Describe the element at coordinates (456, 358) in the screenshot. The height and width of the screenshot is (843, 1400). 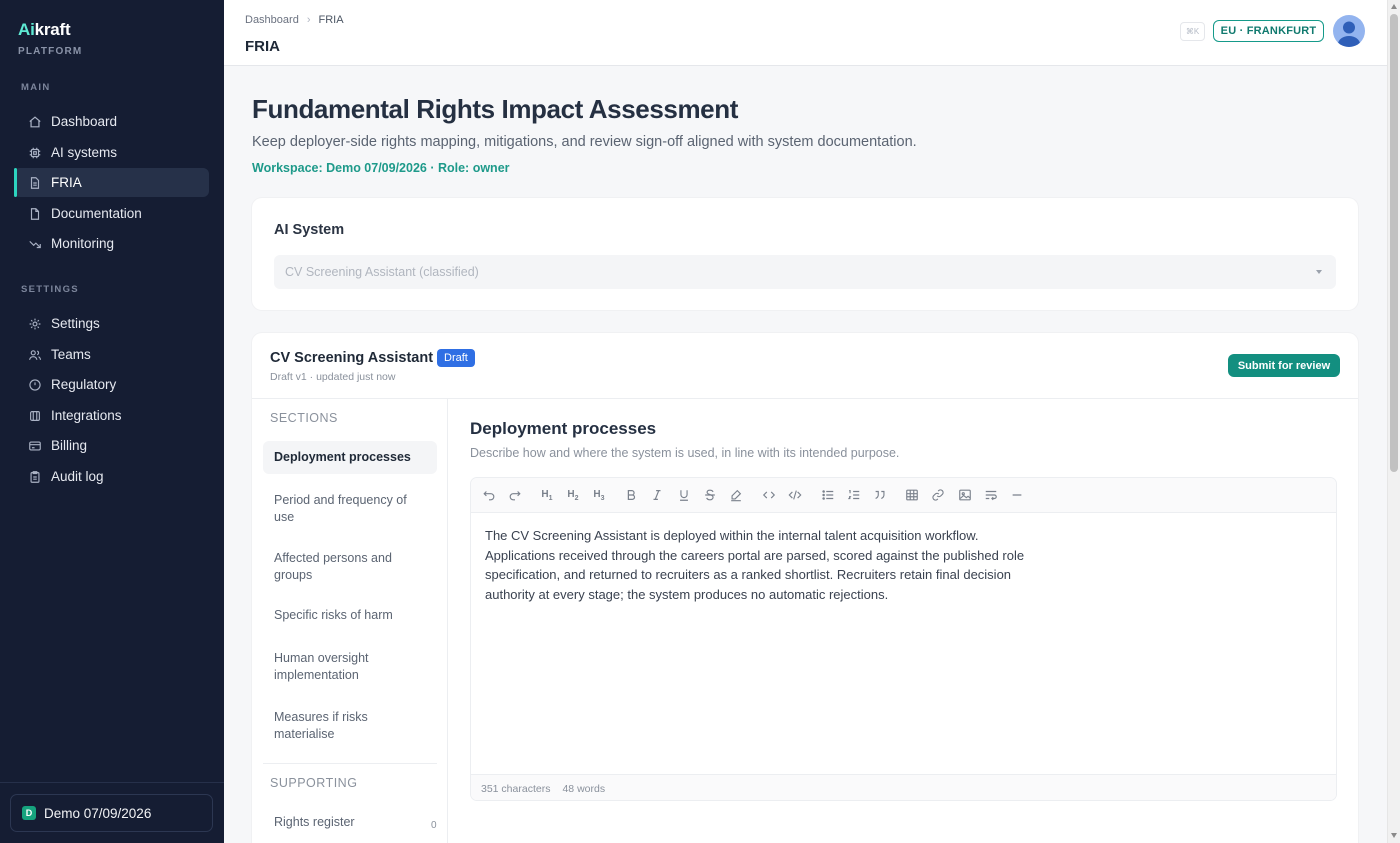
I see `status-badge: Draft` at that location.